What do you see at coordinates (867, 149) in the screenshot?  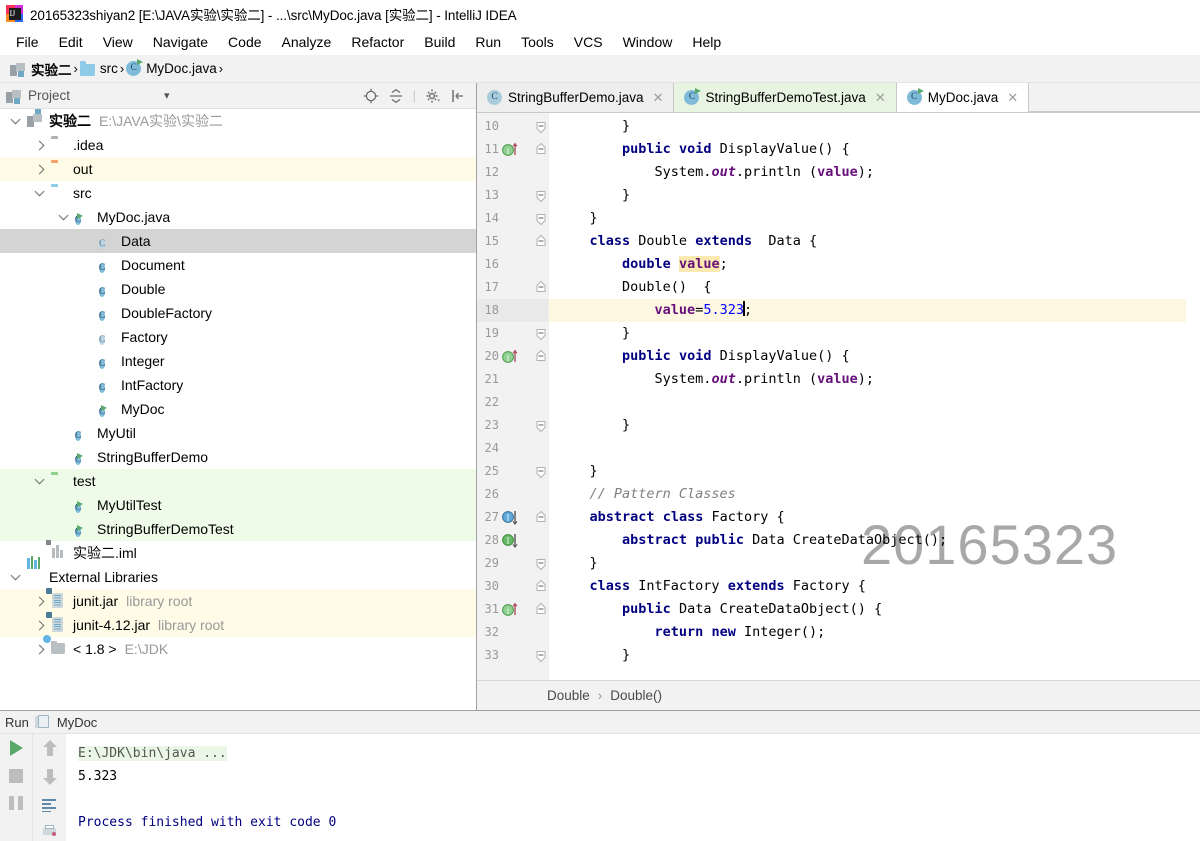 I see `code-line: public void DisplayValue() {` at bounding box center [867, 149].